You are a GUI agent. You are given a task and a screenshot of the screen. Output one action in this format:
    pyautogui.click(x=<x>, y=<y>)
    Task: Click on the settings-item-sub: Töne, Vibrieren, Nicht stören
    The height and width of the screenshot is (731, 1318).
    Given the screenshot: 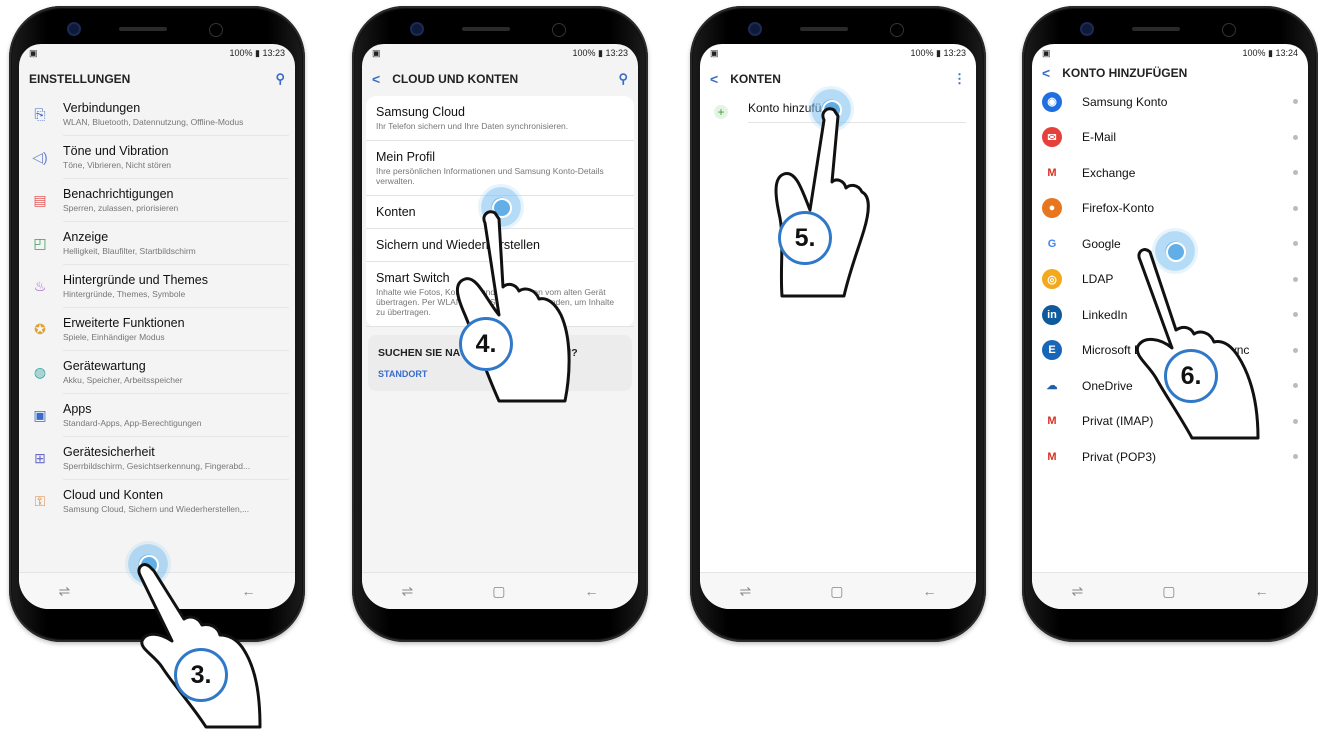 What is the action you would take?
    pyautogui.click(x=117, y=165)
    